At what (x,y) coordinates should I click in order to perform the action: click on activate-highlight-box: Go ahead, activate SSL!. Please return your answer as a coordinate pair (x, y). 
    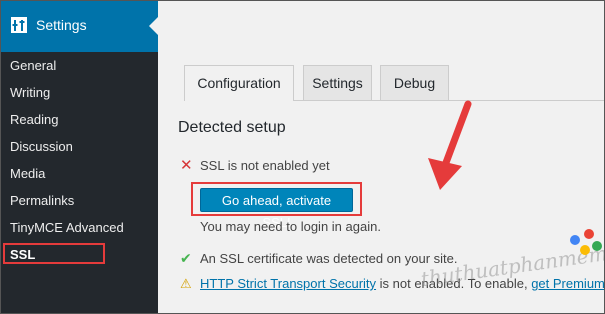
    Looking at the image, I should click on (276, 206).